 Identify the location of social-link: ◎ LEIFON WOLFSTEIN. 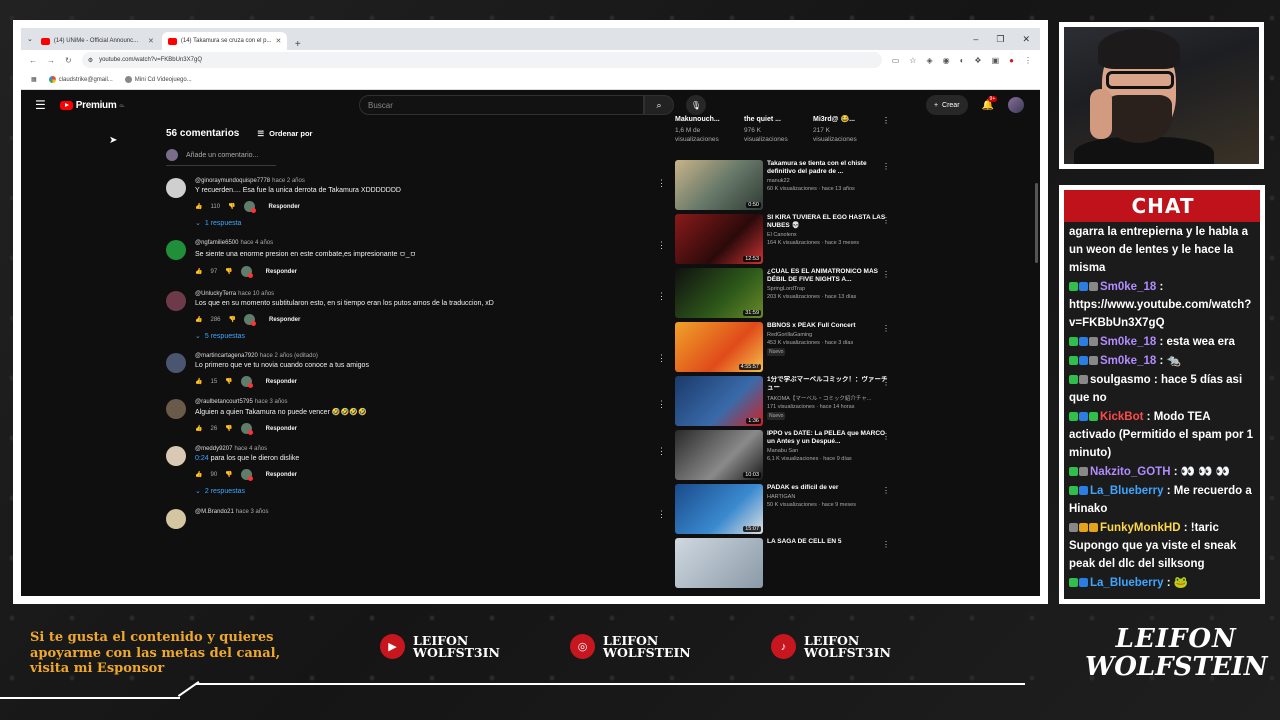
(630, 646).